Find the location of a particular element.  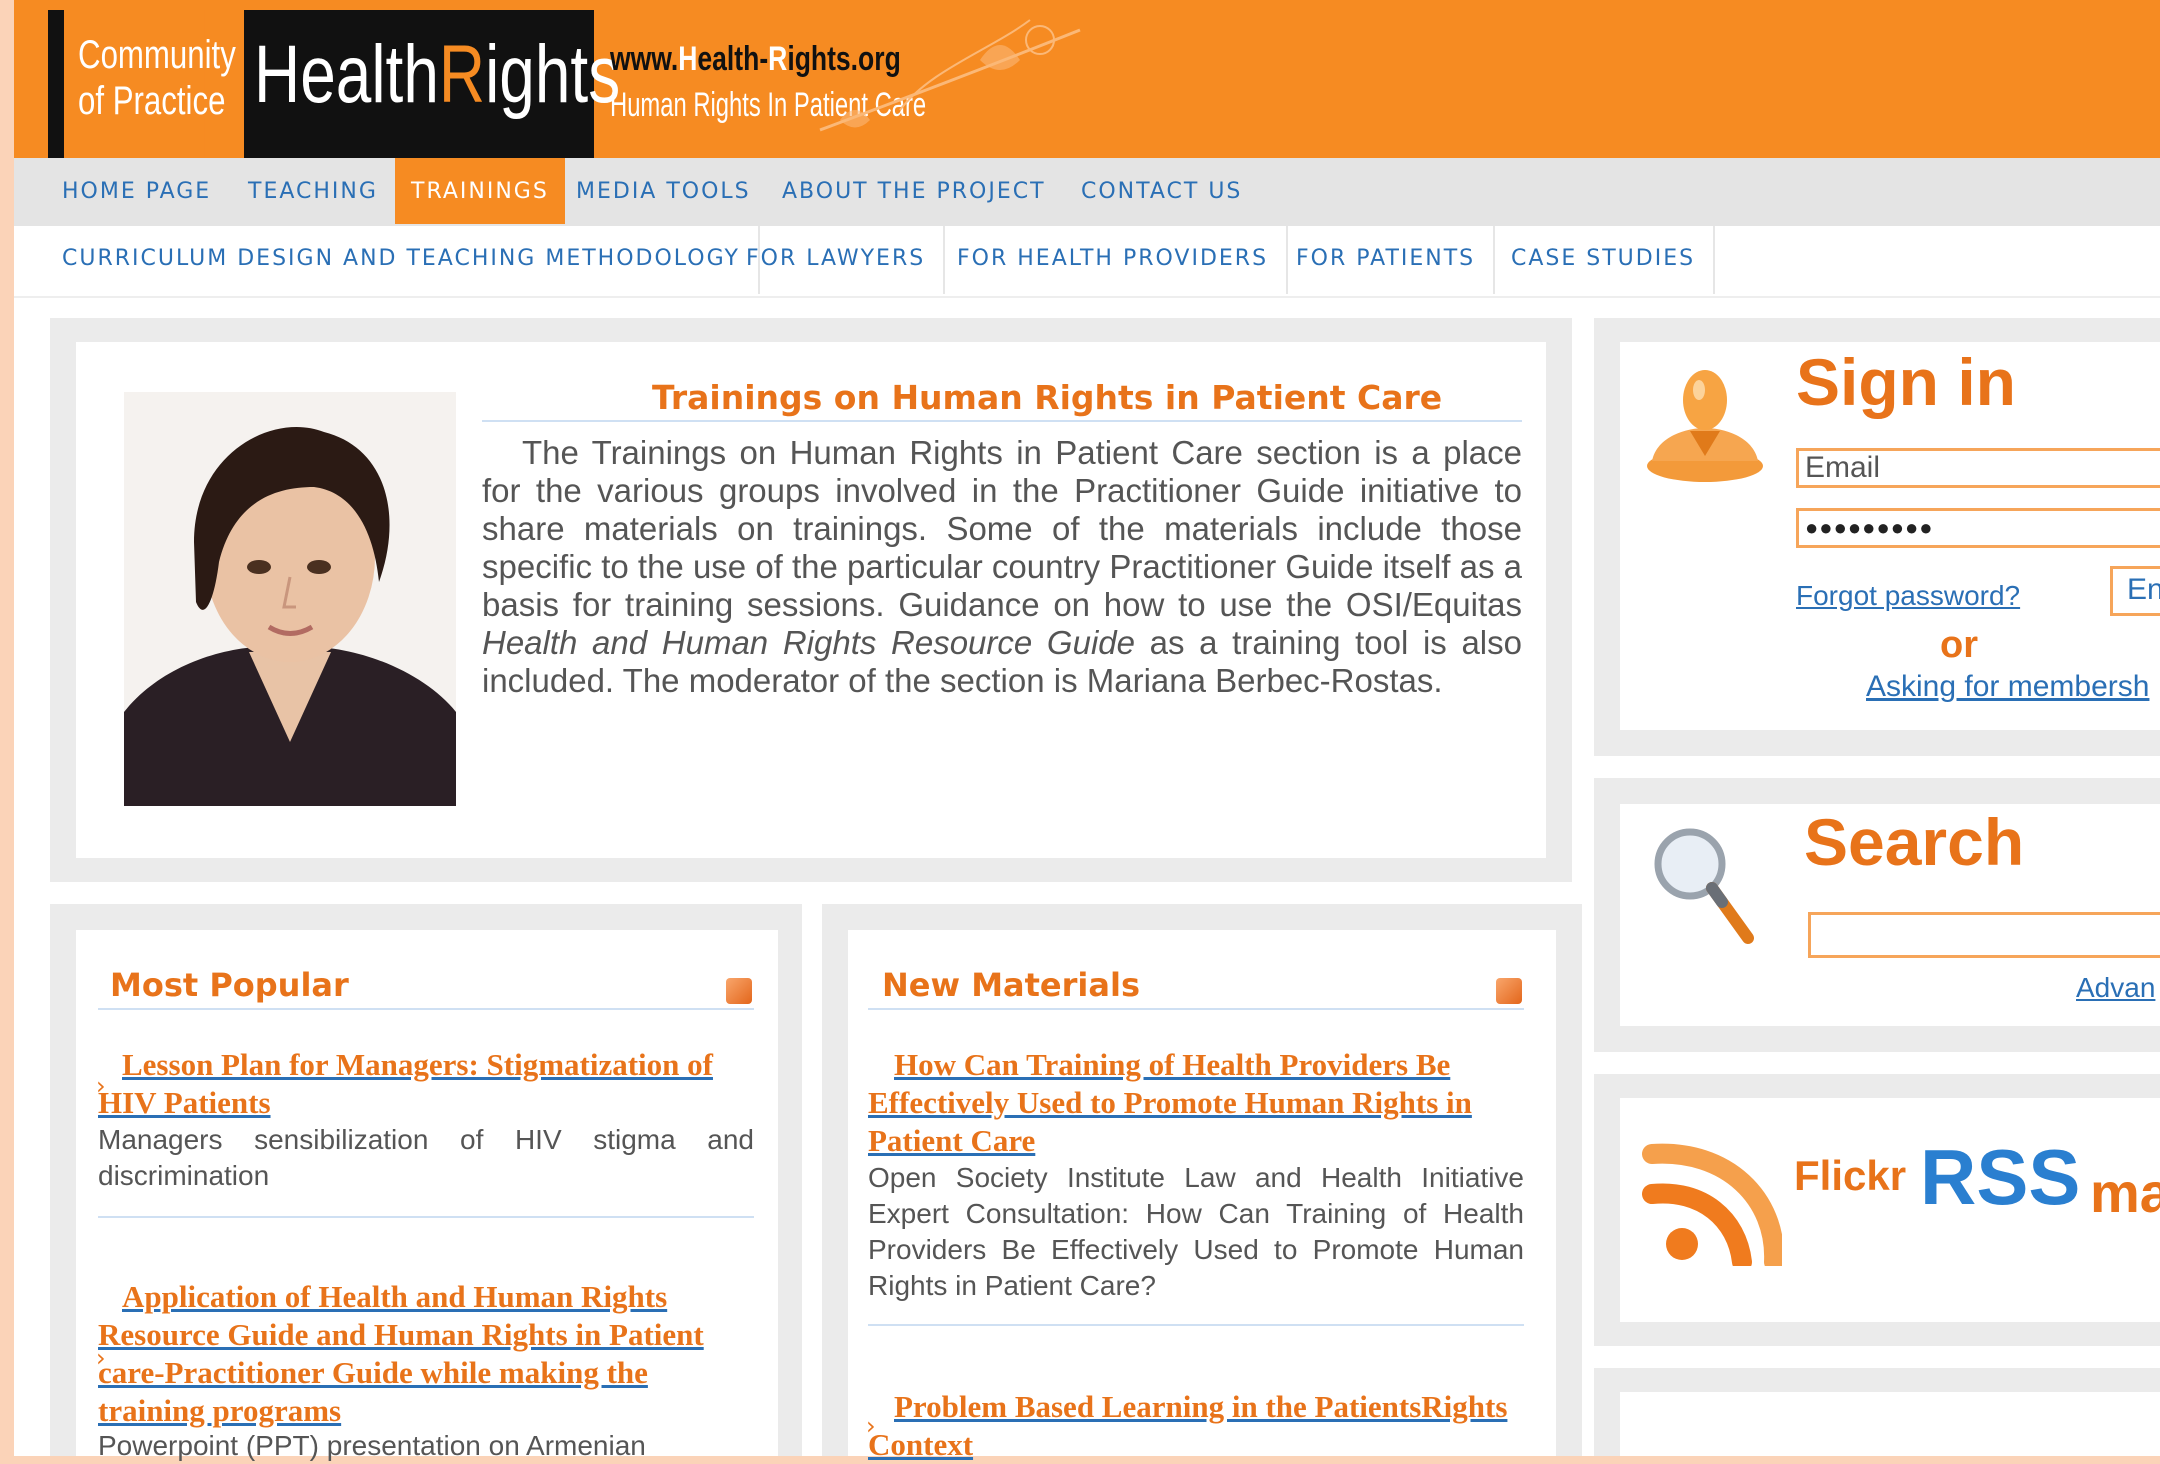

logo-r: R is located at coordinates (462, 74).